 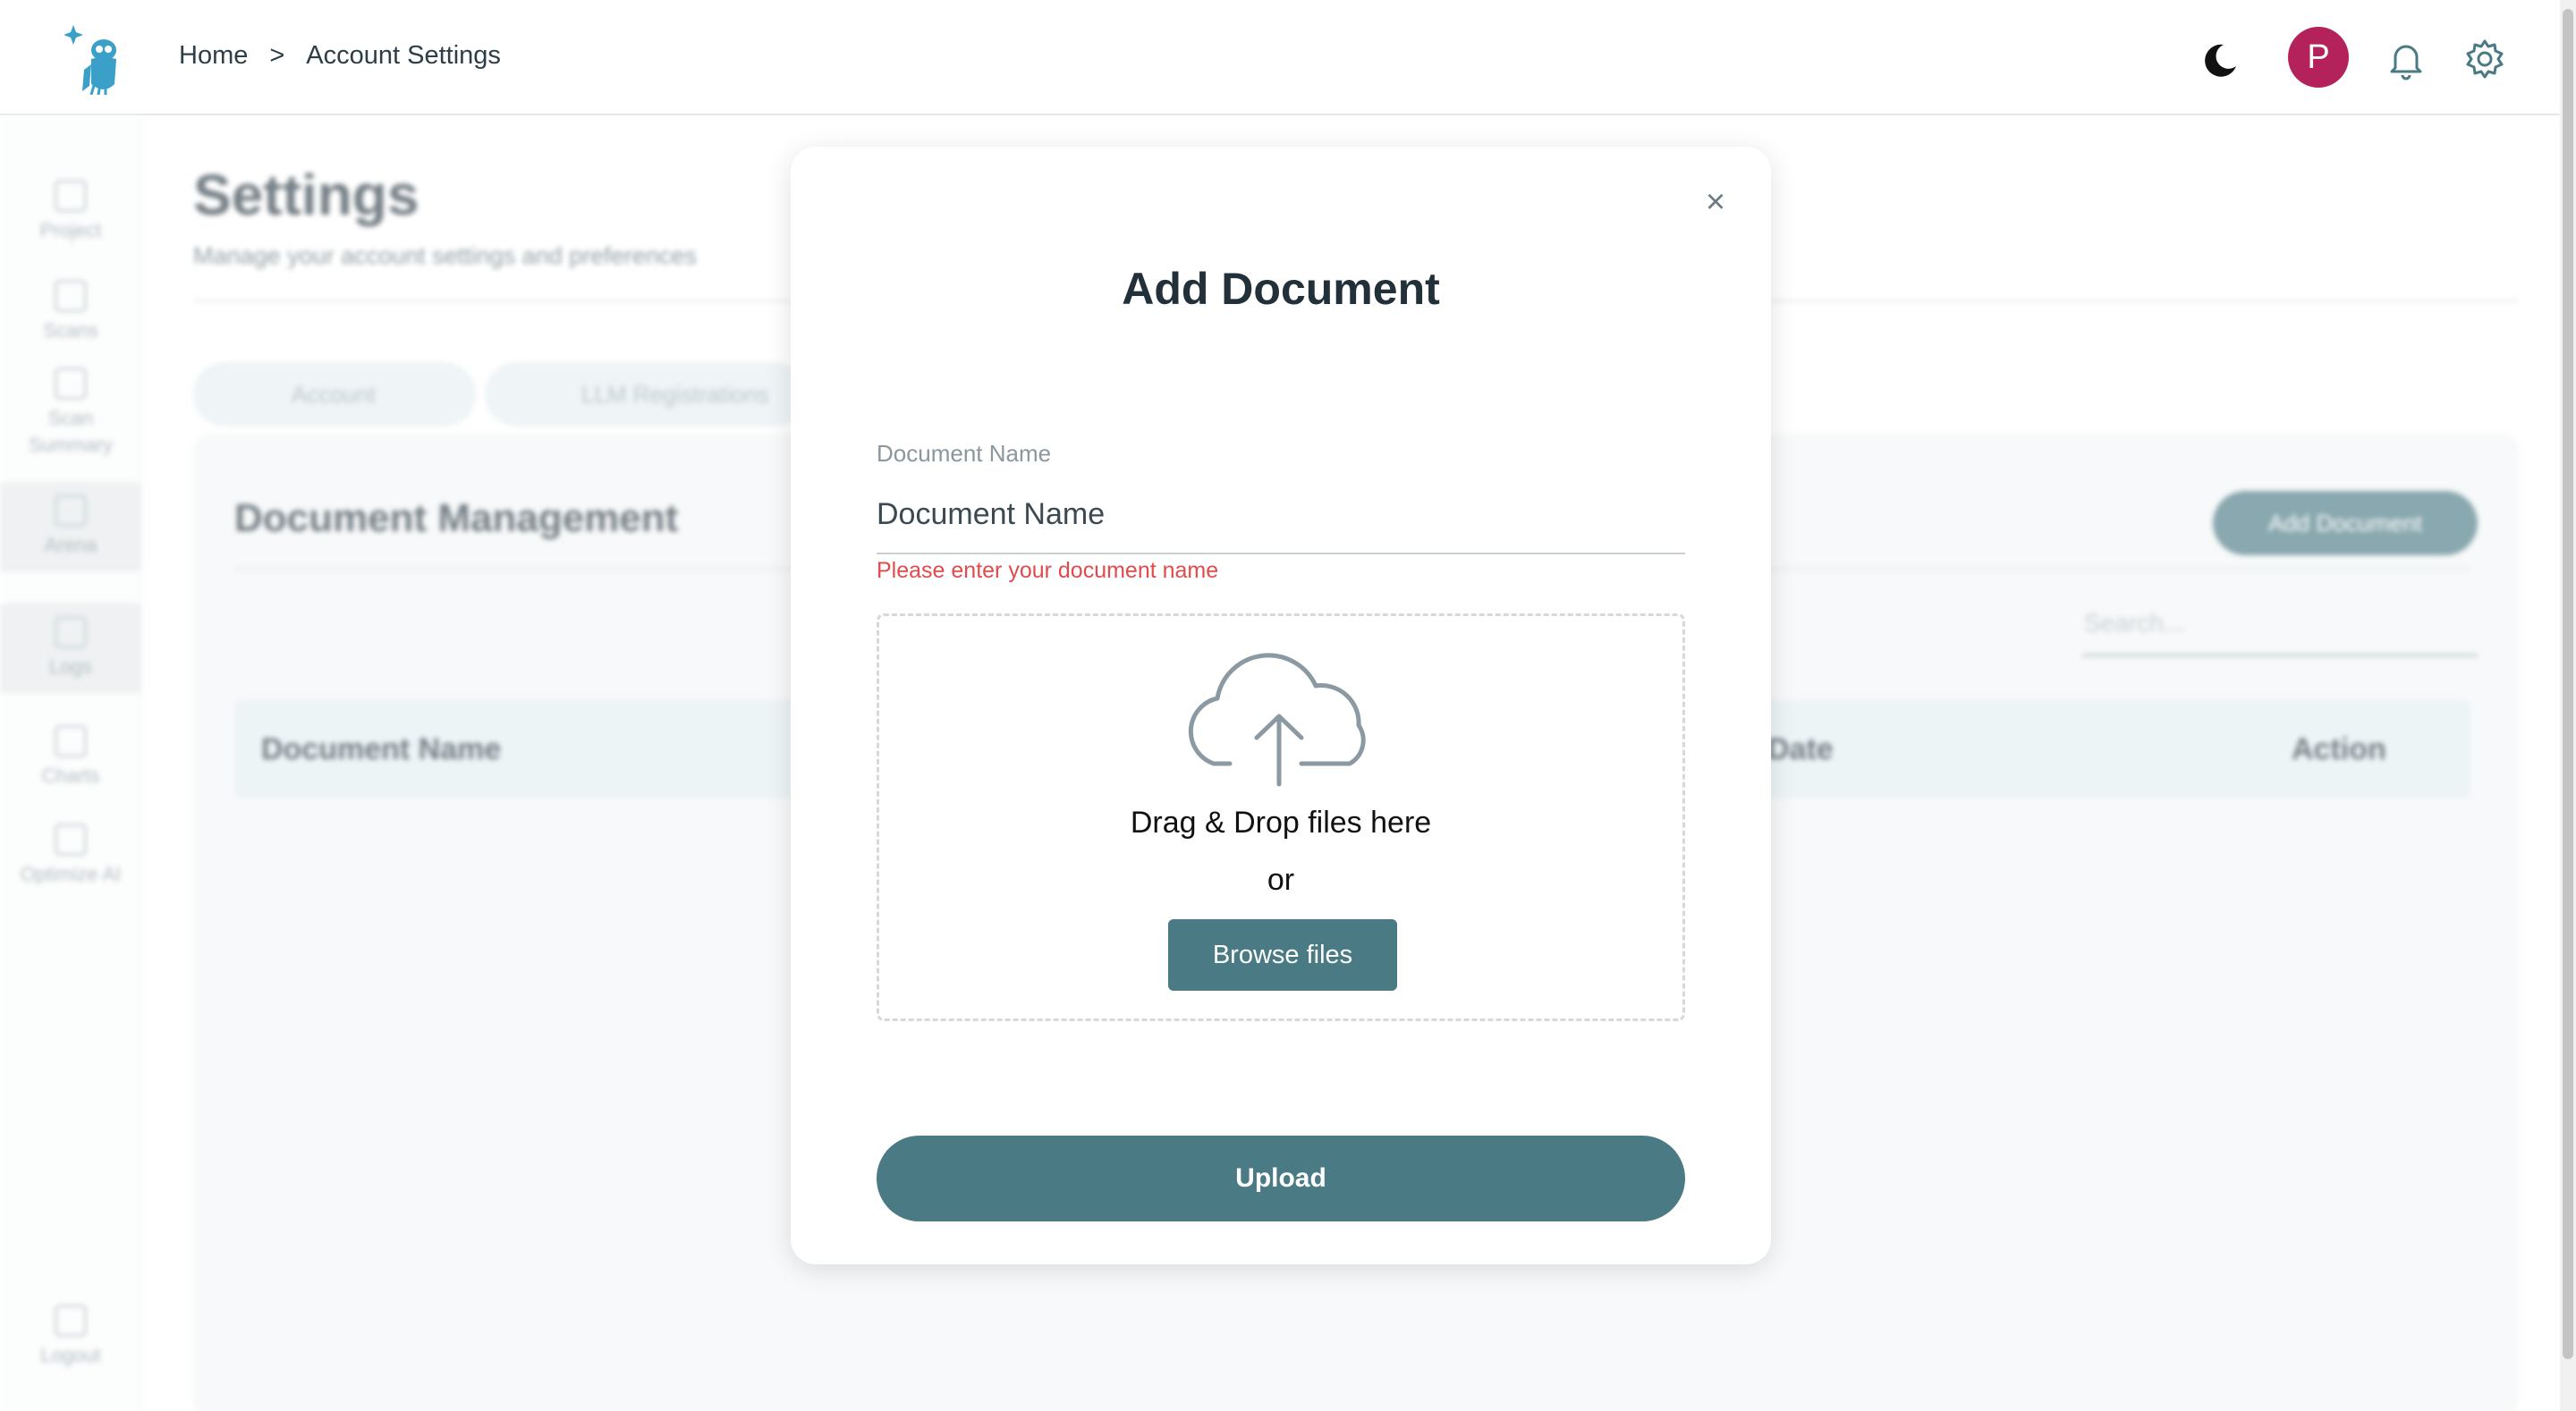 I want to click on bell-icon, so click(x=2406, y=59).